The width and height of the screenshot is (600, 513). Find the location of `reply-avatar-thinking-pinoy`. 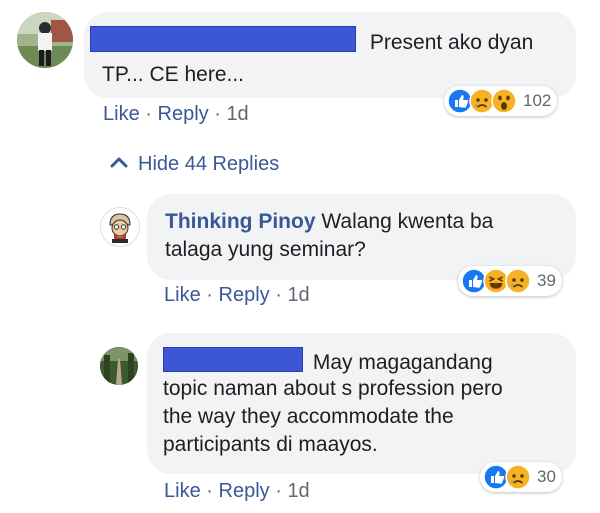

reply-avatar-thinking-pinoy is located at coordinates (120, 227).